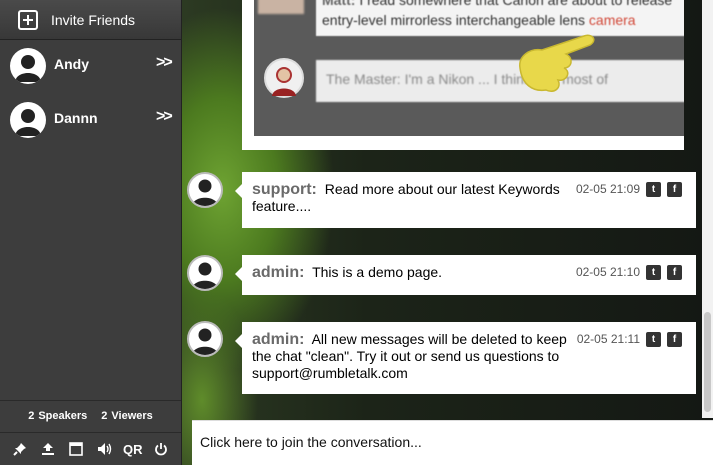 The height and width of the screenshot is (465, 713). I want to click on window-icon, so click(76, 449).